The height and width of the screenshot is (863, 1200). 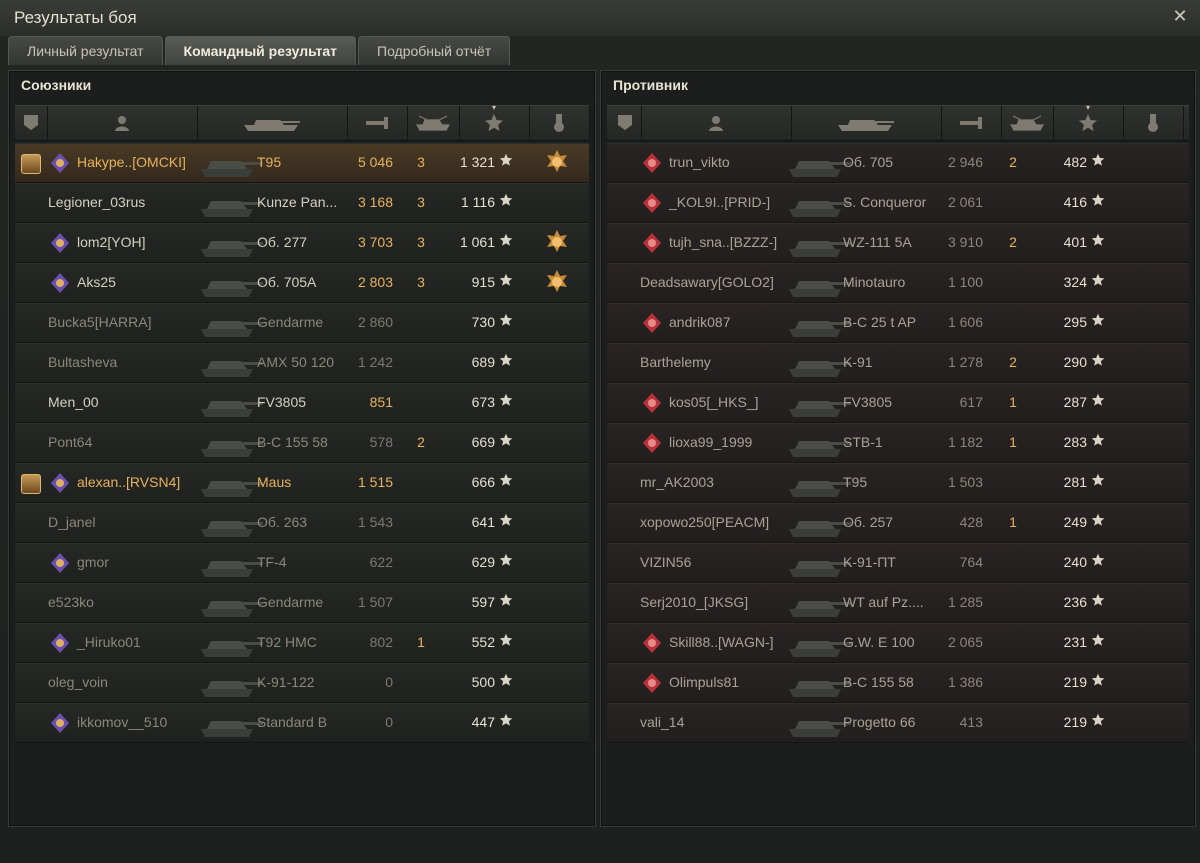 I want to click on player-name: Skill88..[WAGN-], so click(x=721, y=642).